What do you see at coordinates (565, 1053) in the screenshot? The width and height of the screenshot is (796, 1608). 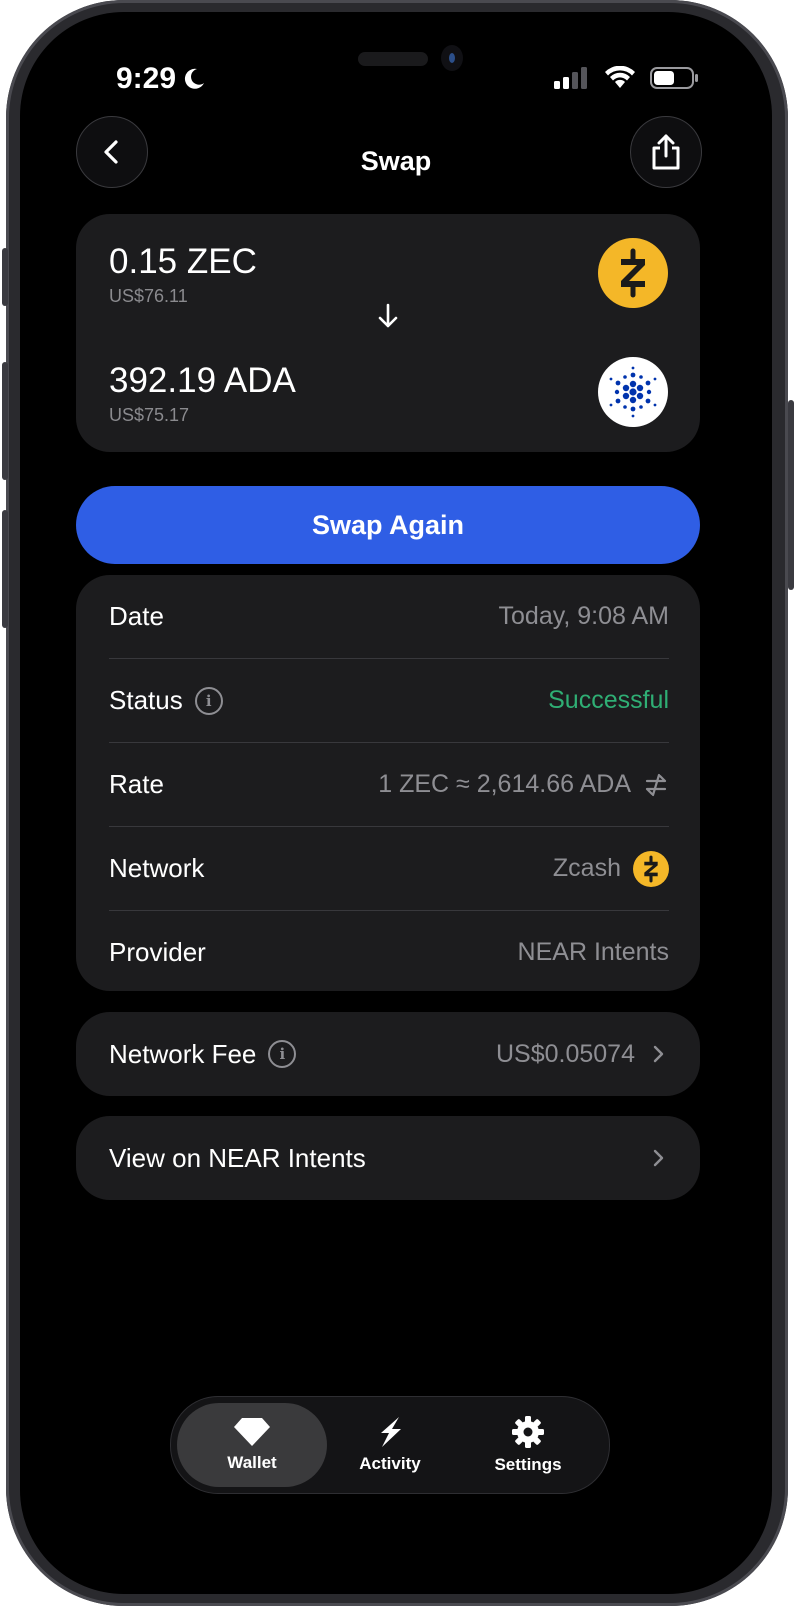 I see `network-fee-value: US$0.05074` at bounding box center [565, 1053].